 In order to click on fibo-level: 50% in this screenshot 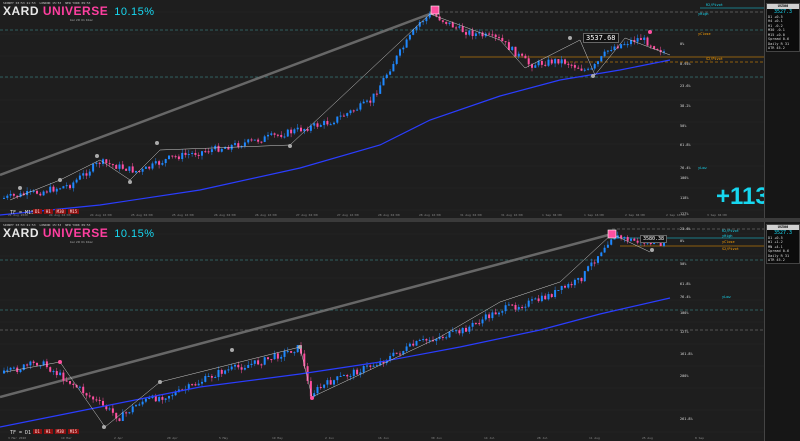, I will do `click(683, 264)`.